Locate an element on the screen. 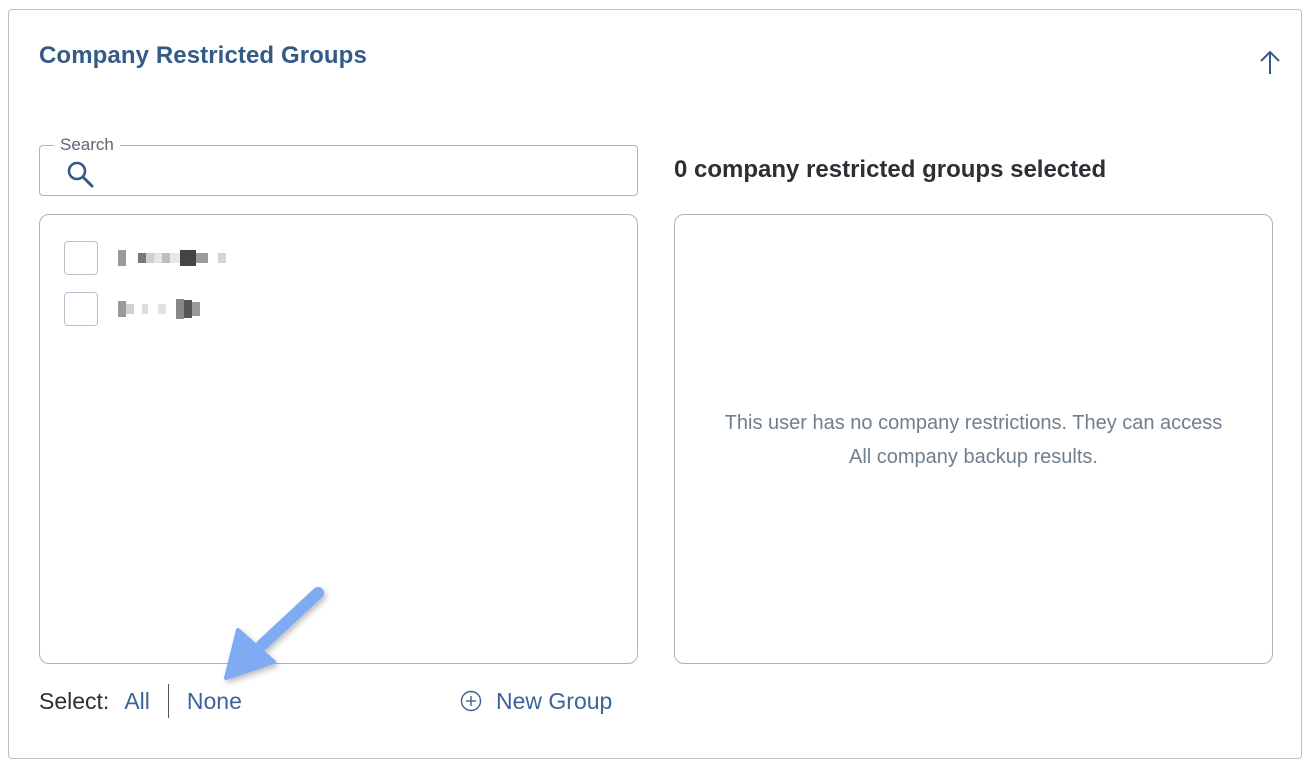 This screenshot has height=770, width=1312. panel-title: Company Restricted Groups is located at coordinates (203, 55).